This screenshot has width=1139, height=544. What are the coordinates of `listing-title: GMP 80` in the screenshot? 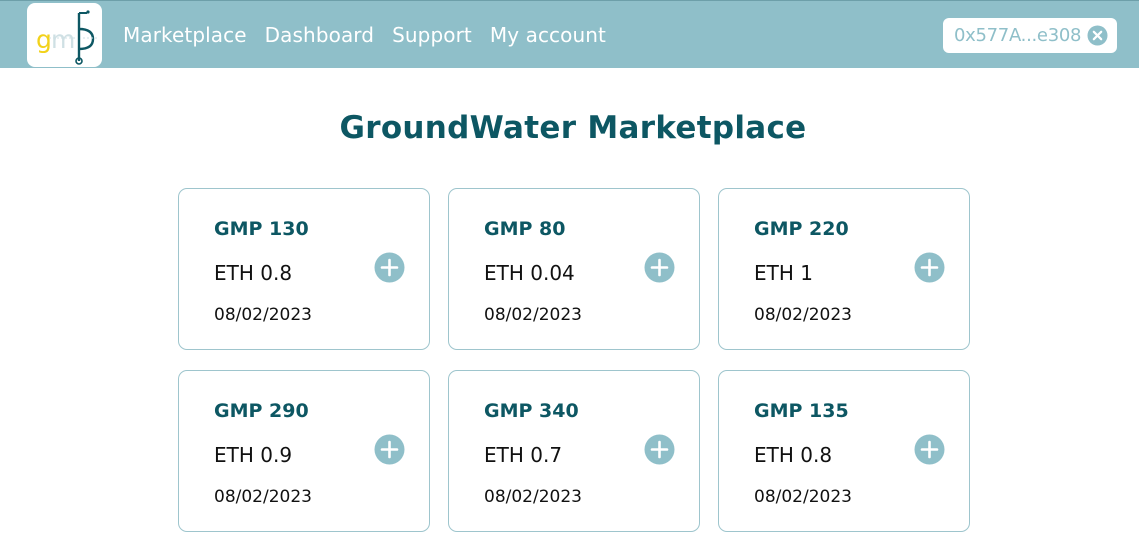 It's located at (525, 229).